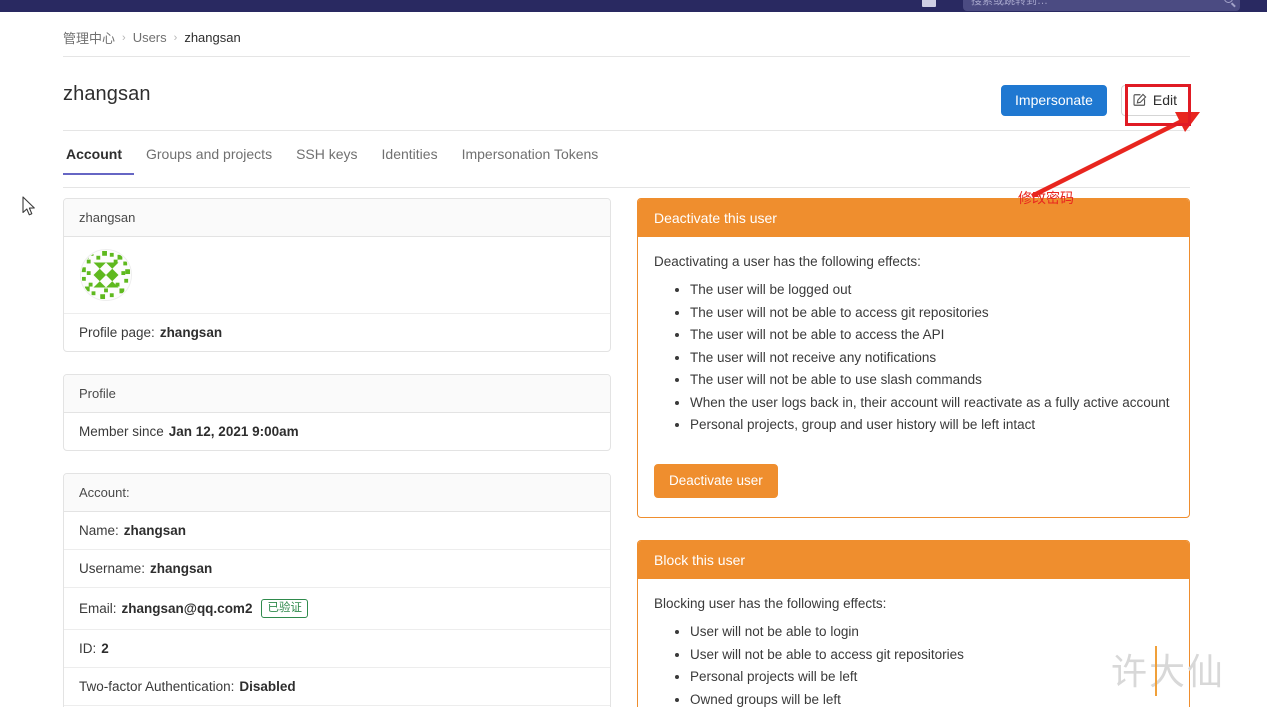 The height and width of the screenshot is (707, 1267). What do you see at coordinates (337, 569) in the screenshot?
I see `account-row-username: Username: zhangsan` at bounding box center [337, 569].